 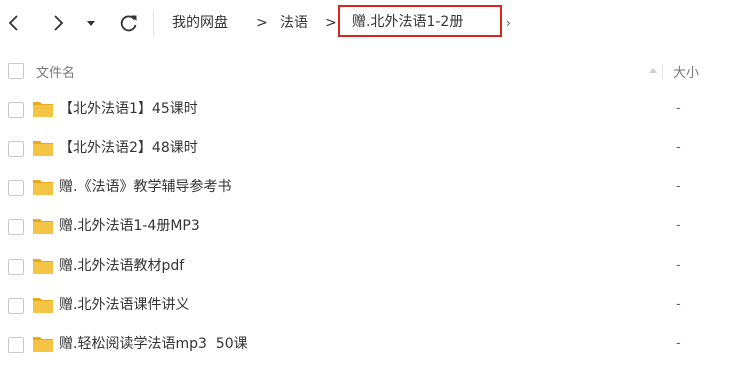 I want to click on breadcrumb-current-folder: 赠.北外法语1-2册, so click(x=420, y=21).